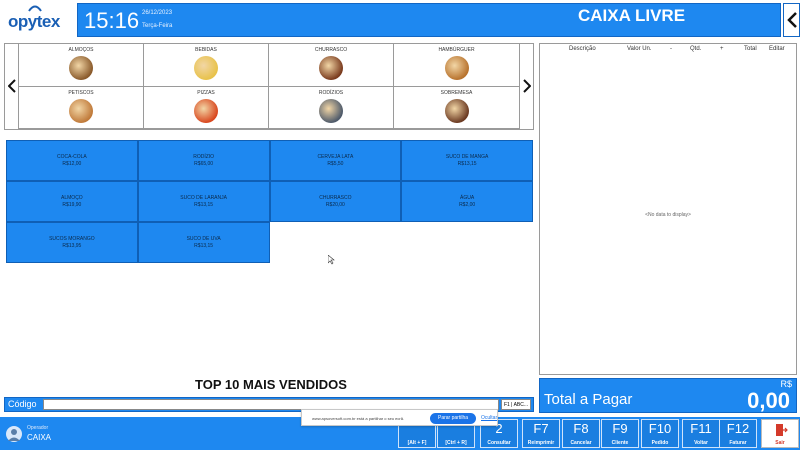 The width and height of the screenshot is (800, 450). I want to click on header-bar: 15:16 26/12/2023 Terça-Feira CAIXA LIVRE, so click(429, 20).